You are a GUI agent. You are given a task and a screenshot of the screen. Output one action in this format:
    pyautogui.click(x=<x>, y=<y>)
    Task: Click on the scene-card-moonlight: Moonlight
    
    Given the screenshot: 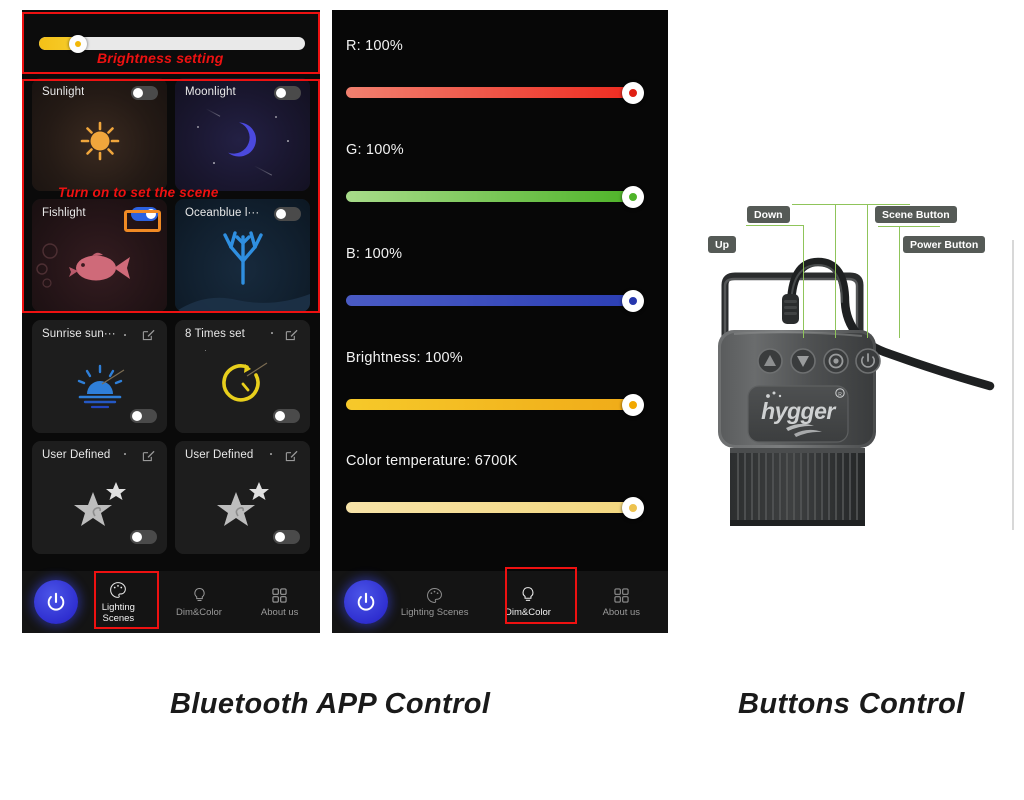 What is the action you would take?
    pyautogui.click(x=242, y=134)
    